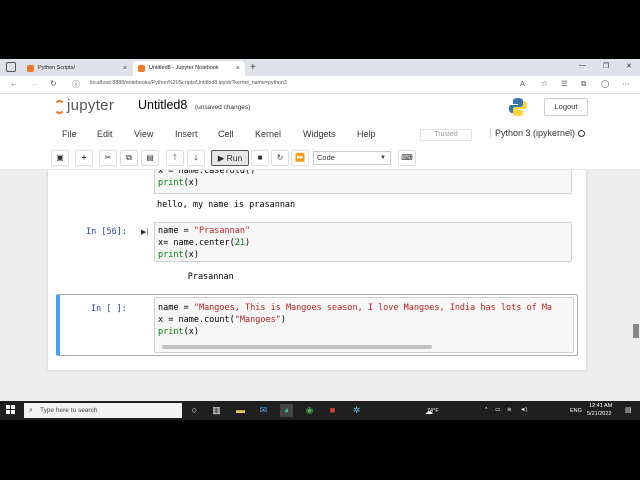 The height and width of the screenshot is (480, 640). Describe the element at coordinates (600, 406) in the screenshot. I see `clock-time: 12:41 AM` at that location.